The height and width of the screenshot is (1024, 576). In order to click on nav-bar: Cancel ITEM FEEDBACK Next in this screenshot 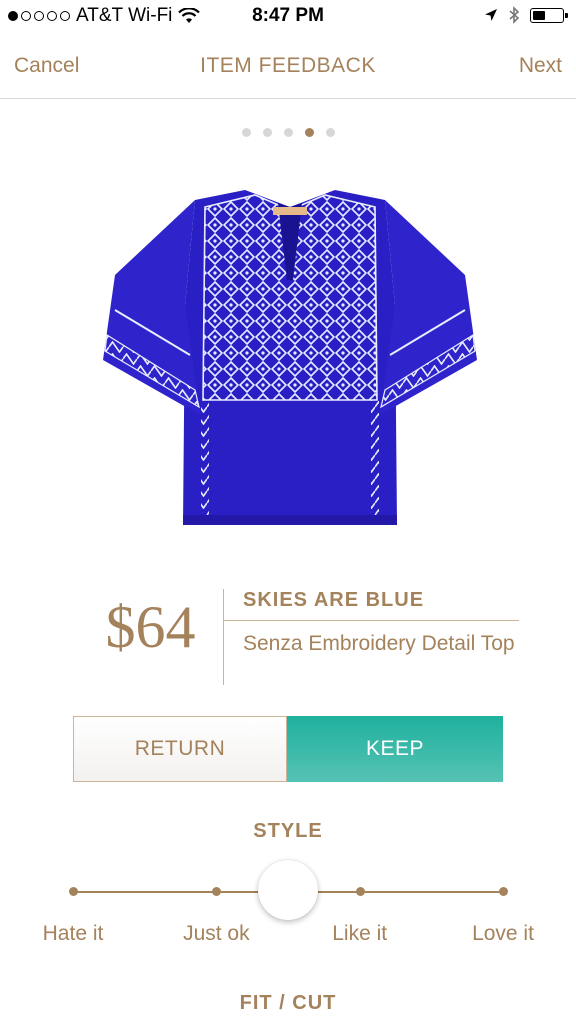, I will do `click(288, 66)`.